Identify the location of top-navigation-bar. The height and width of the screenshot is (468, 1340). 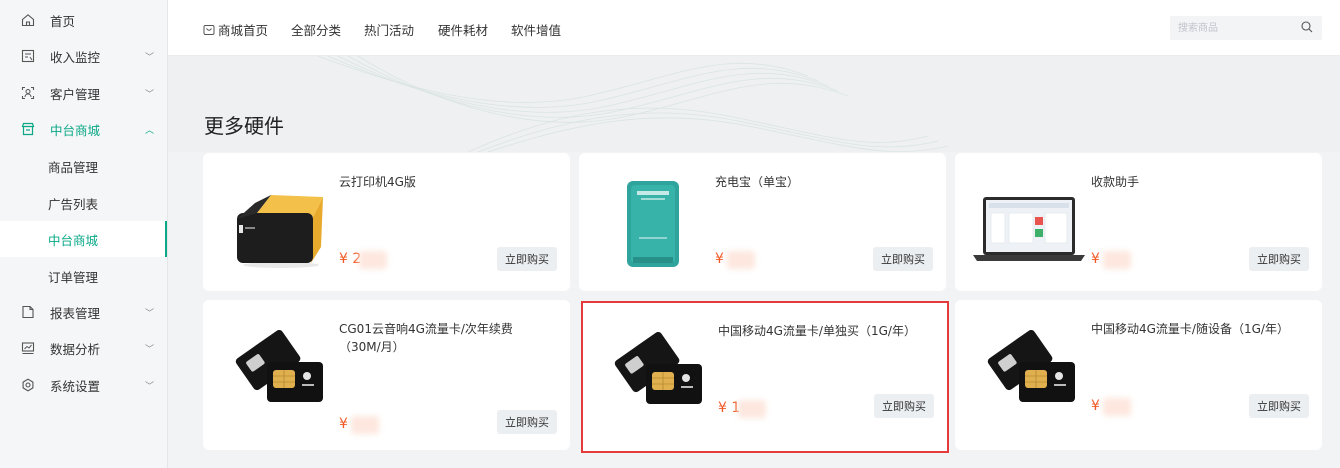
(754, 28).